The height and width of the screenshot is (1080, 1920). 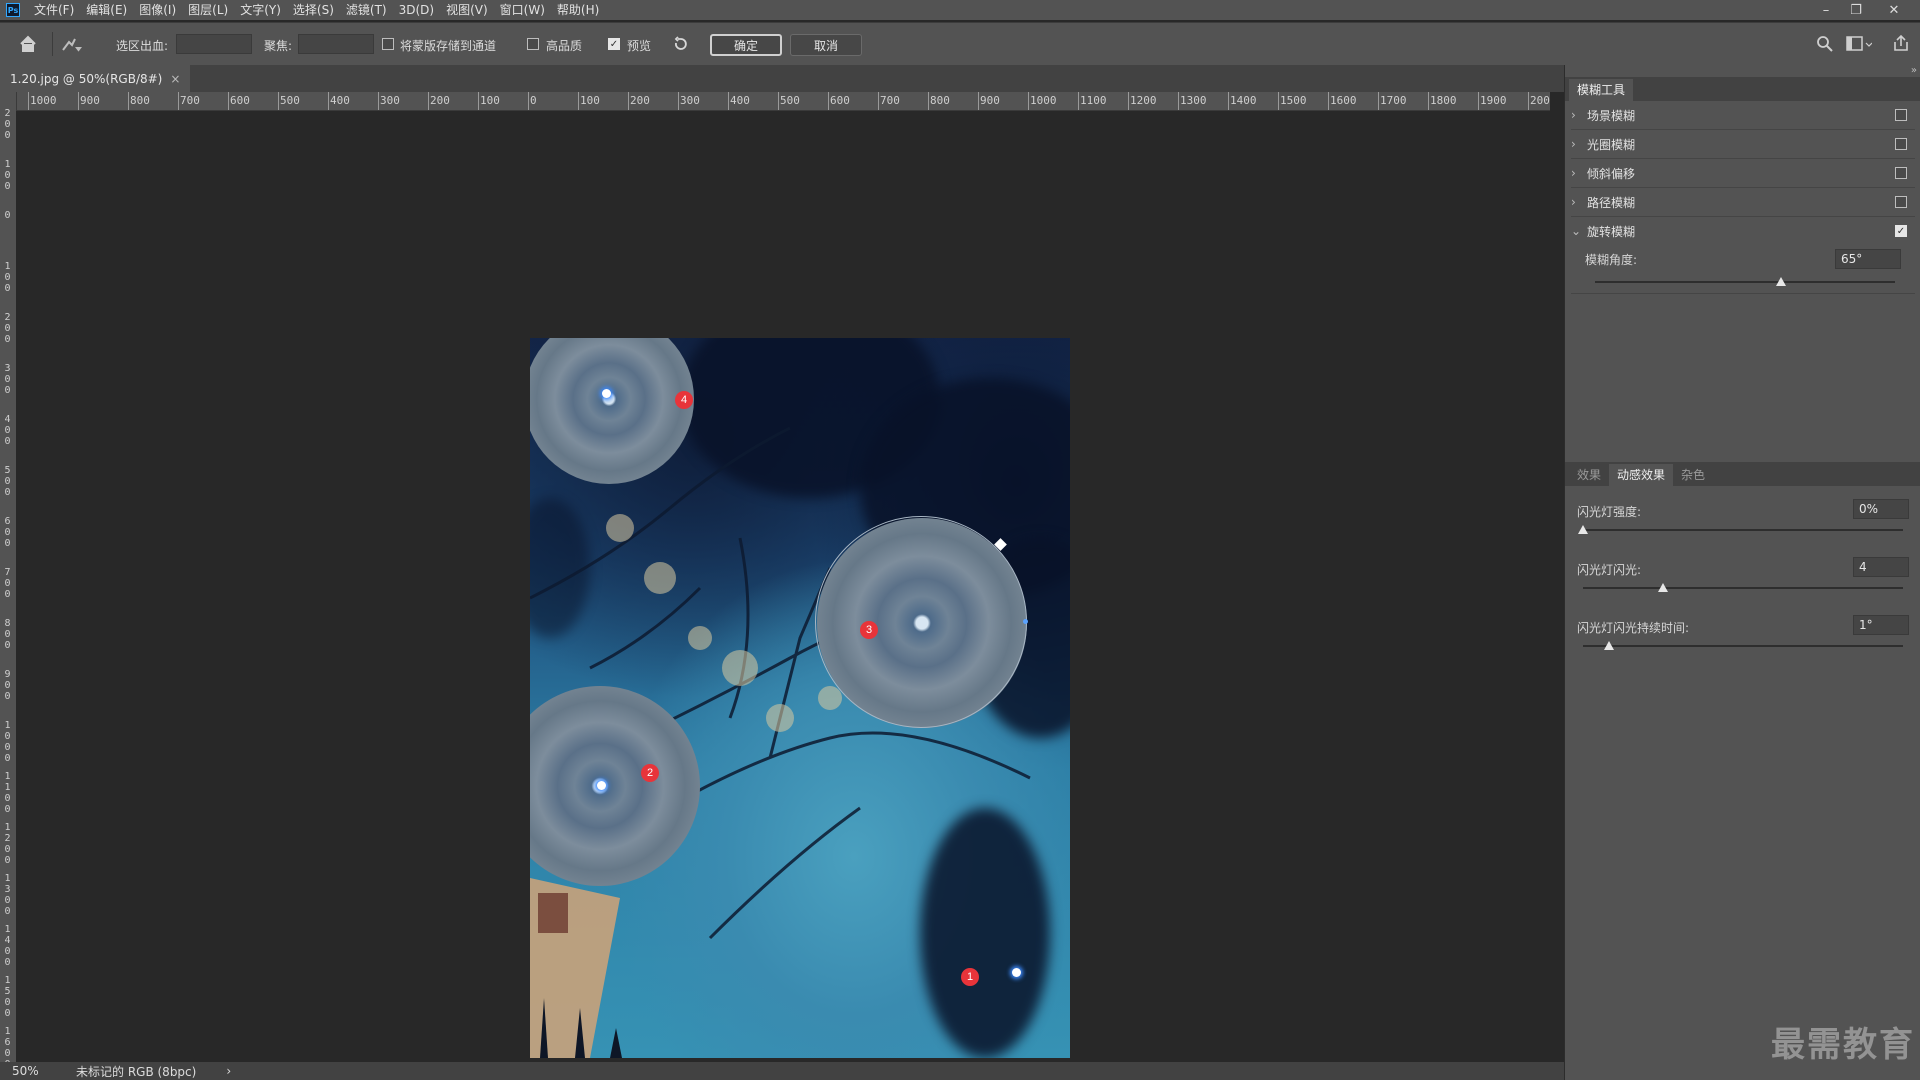 I want to click on spin-blur-checkbox: ✓, so click(x=1901, y=231).